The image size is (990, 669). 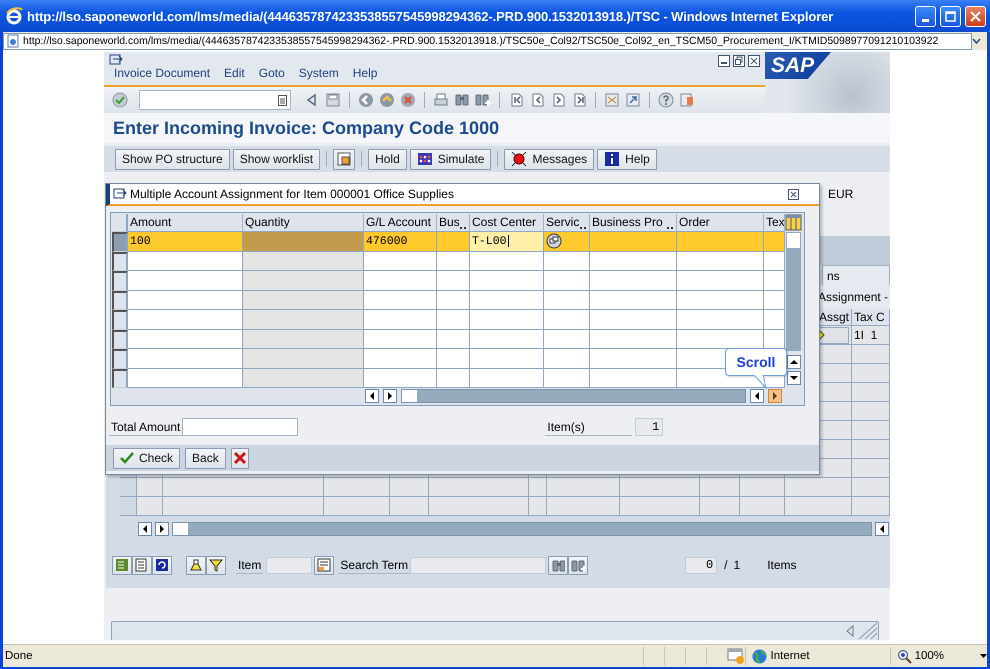 What do you see at coordinates (172, 159) in the screenshot?
I see `toolbar-button: Show PO structure` at bounding box center [172, 159].